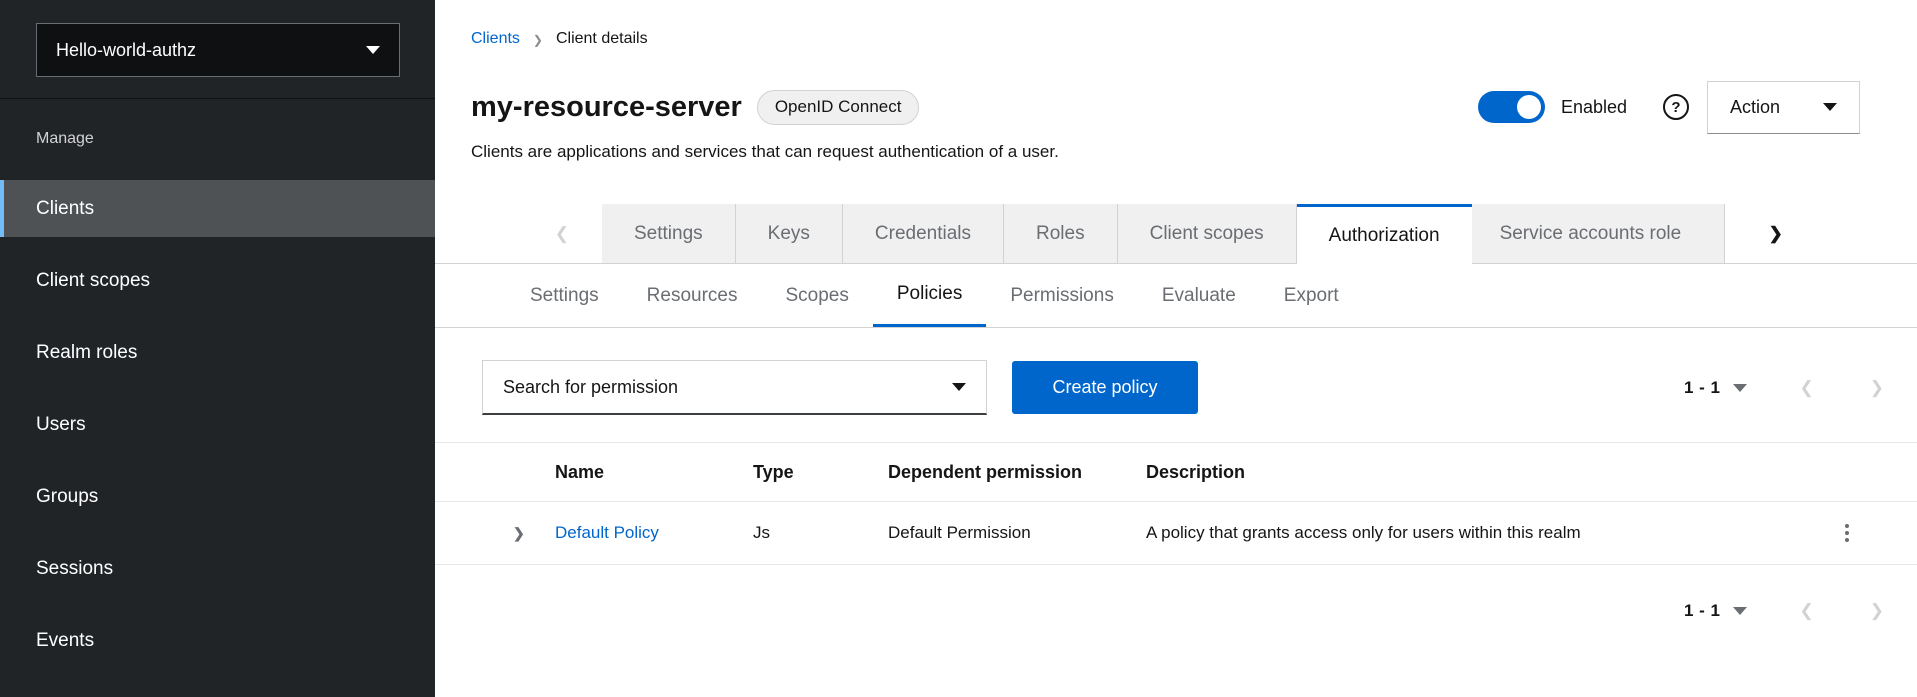  I want to click on subtab-label: Export, so click(1311, 295).